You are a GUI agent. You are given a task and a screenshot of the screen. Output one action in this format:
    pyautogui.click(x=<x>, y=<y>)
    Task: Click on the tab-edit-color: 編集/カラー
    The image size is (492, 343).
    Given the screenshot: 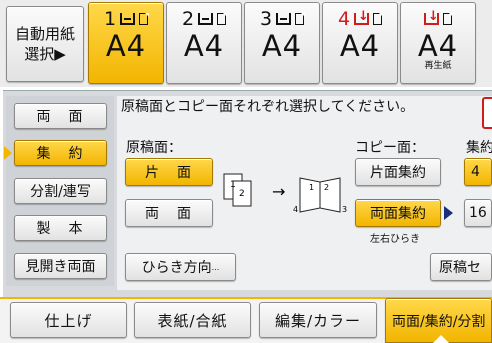 What is the action you would take?
    pyautogui.click(x=318, y=320)
    